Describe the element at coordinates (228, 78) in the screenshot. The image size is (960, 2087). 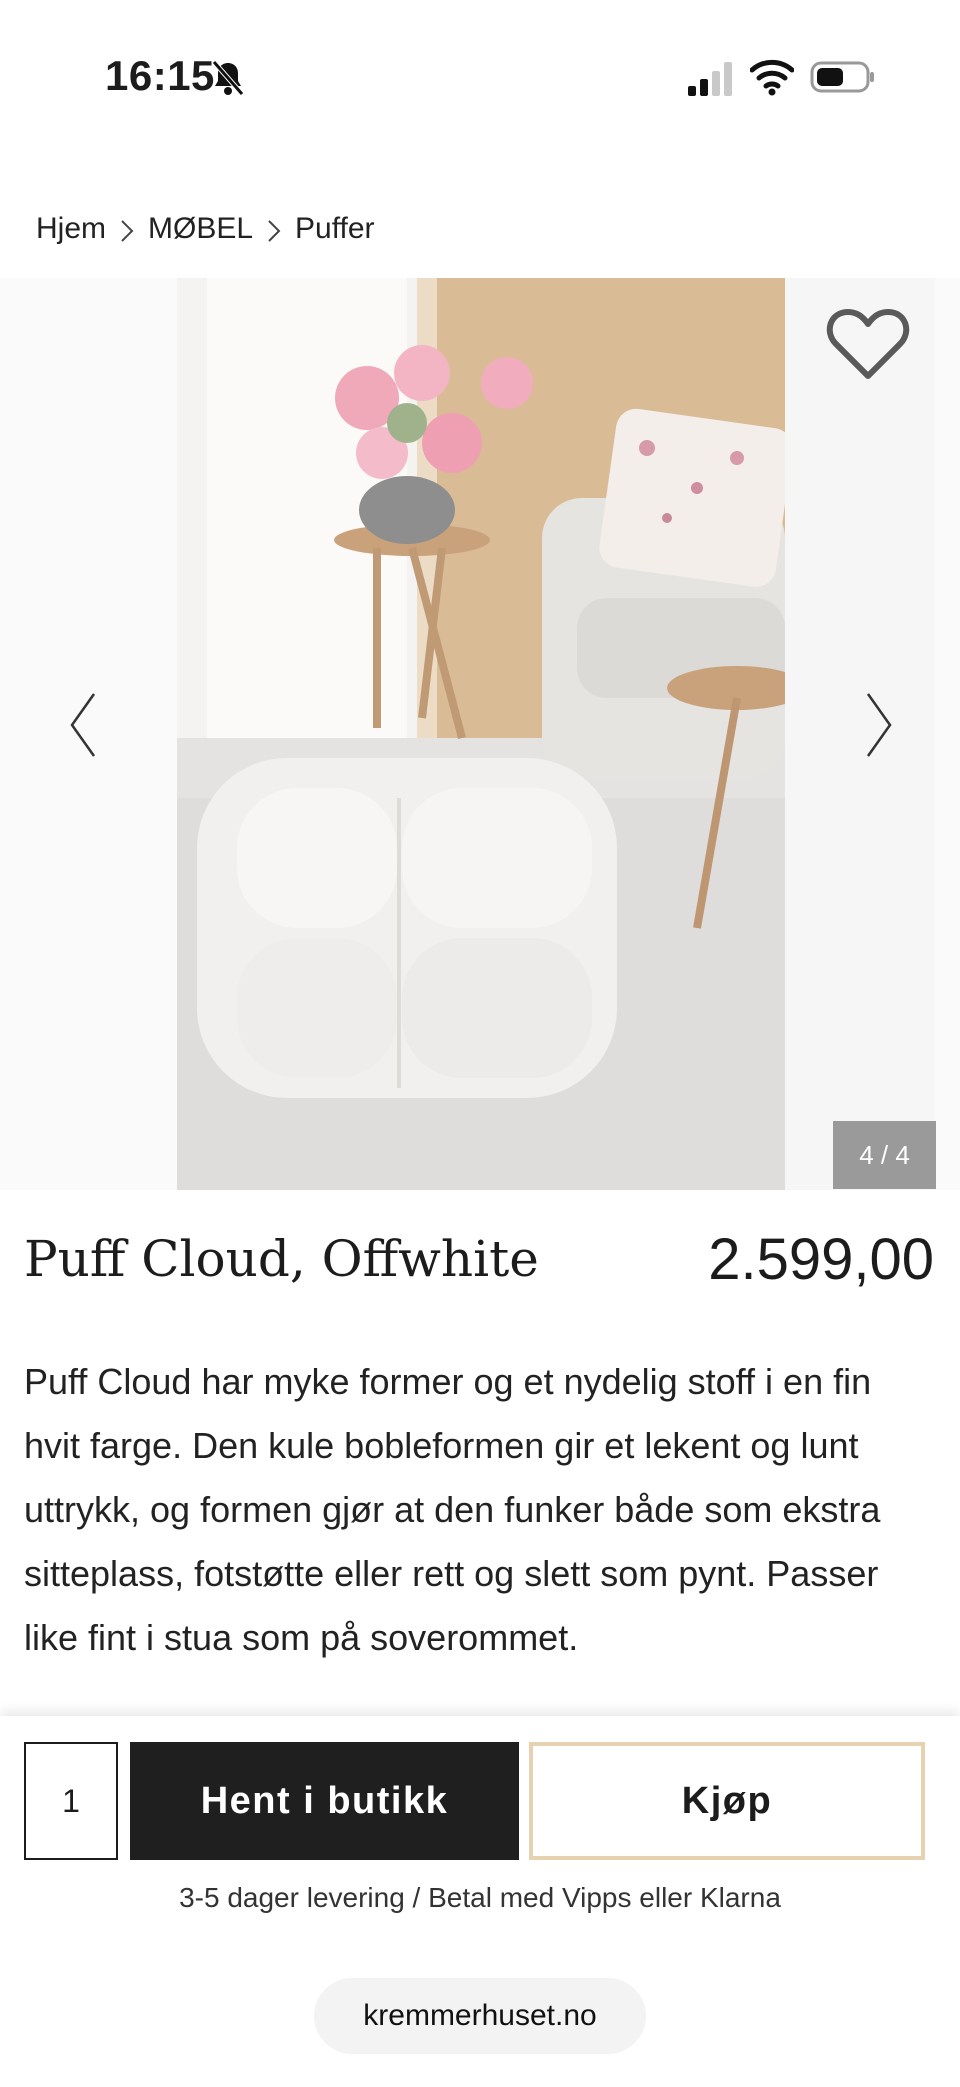
I see `bell-slash-icon` at that location.